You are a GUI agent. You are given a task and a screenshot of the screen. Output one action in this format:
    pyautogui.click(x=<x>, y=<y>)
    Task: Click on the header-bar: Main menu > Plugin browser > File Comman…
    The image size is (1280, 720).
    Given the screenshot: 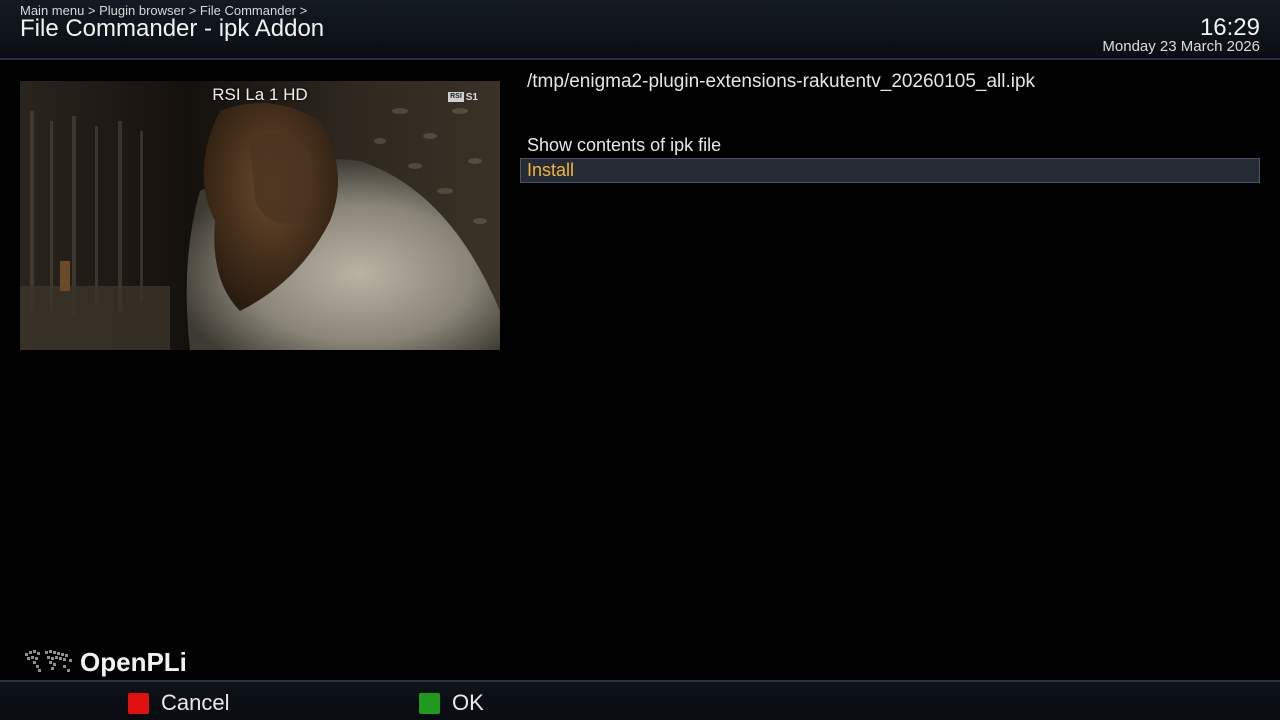 What is the action you would take?
    pyautogui.click(x=640, y=30)
    